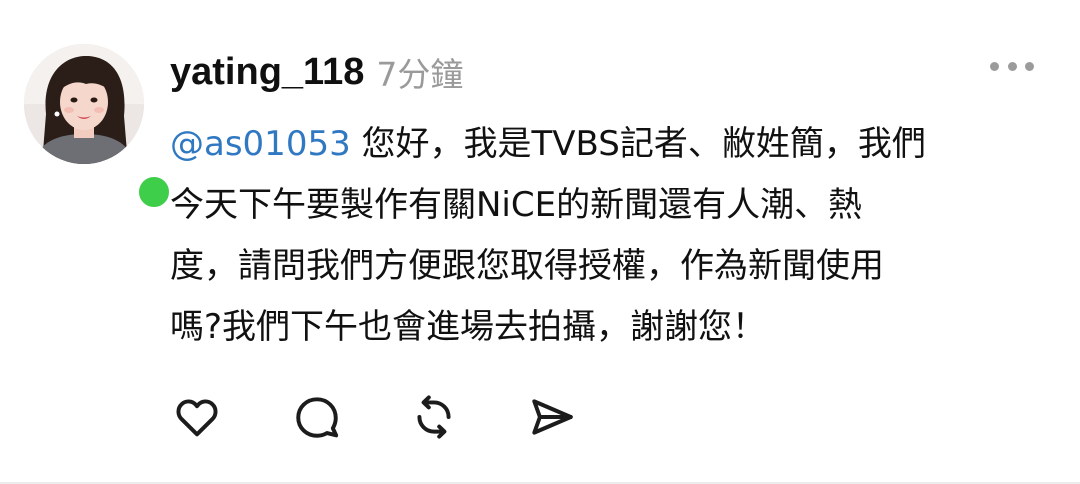 This screenshot has height=484, width=1080. Describe the element at coordinates (468, 327) in the screenshot. I see `post-text-line: 嗎?我們下午也會進場去拍攝，謝謝您！` at that location.